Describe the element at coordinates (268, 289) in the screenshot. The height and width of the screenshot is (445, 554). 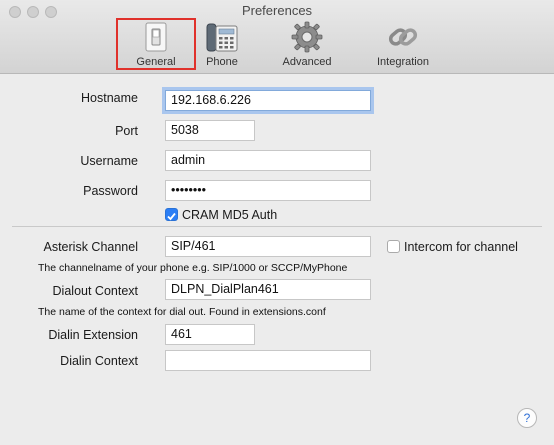
I see `dialout-context-field: DLPN_DialPlan461` at that location.